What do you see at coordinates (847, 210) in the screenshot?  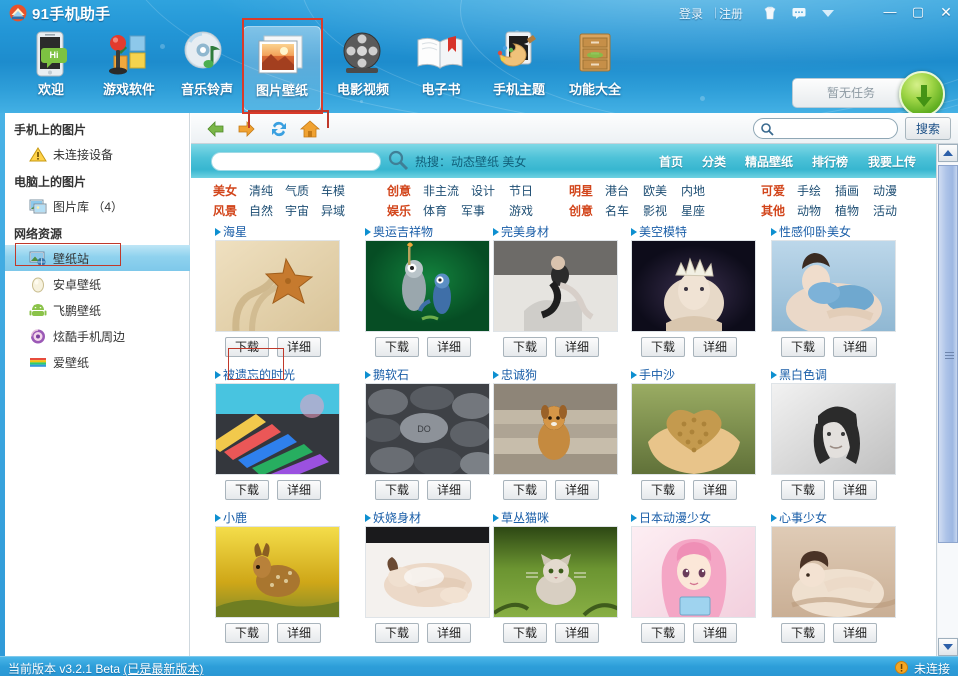 I see `category-tag: 植物` at bounding box center [847, 210].